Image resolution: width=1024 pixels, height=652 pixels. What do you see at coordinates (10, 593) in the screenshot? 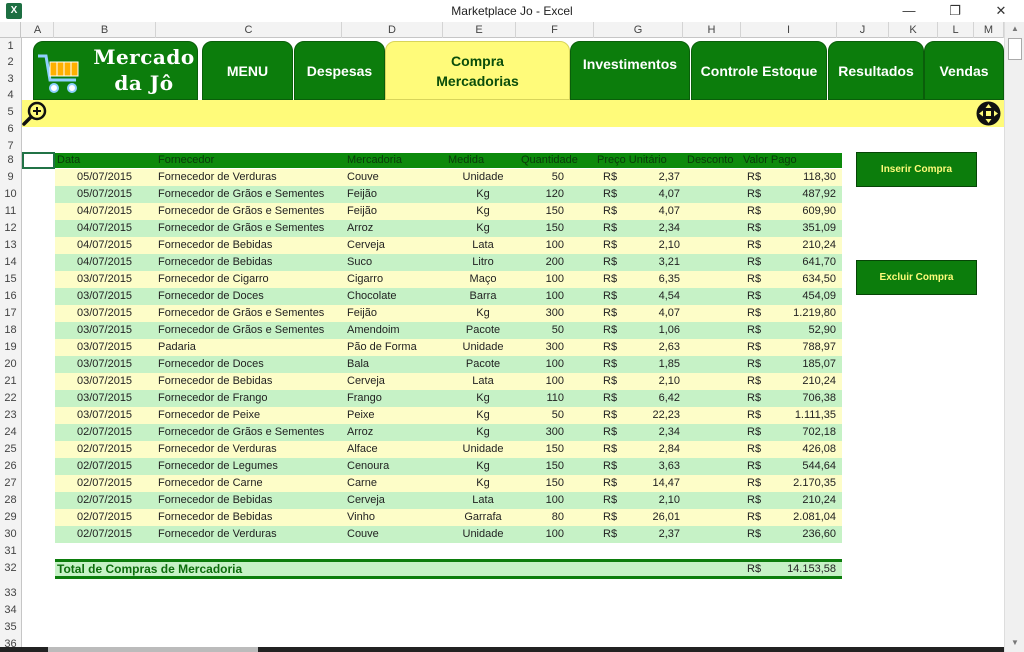
I see `row-header-33: 33` at bounding box center [10, 593].